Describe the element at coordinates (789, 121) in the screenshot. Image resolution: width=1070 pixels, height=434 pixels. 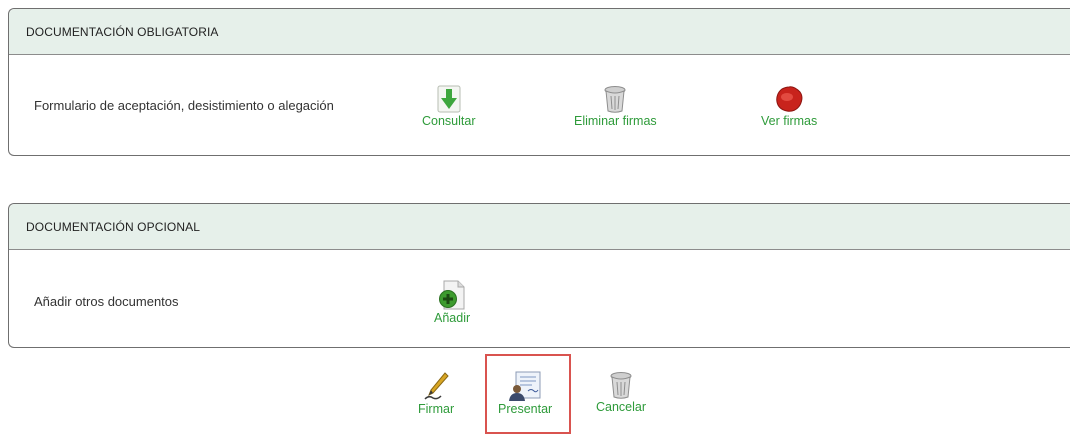
I see `view-signatures-label: Ver firmas` at that location.